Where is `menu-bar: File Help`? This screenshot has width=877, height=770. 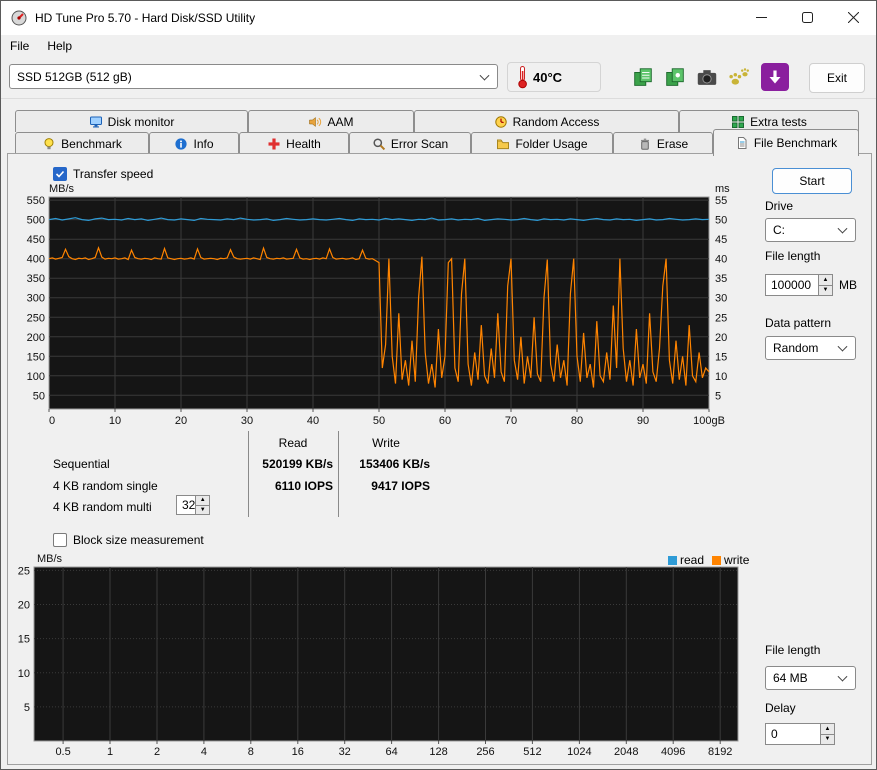 menu-bar: File Help is located at coordinates (438, 46).